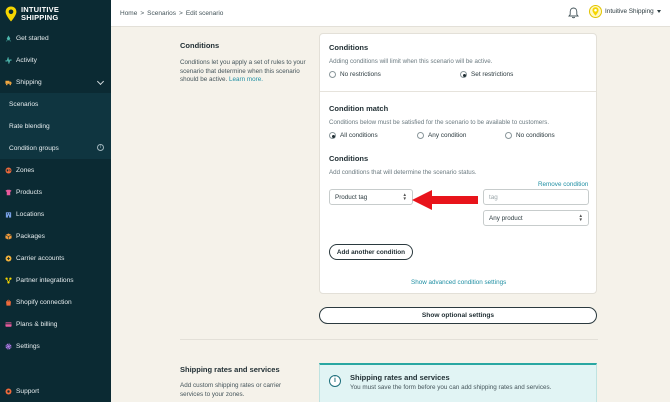 The height and width of the screenshot is (402, 670). Describe the element at coordinates (389, 339) in the screenshot. I see `section-divider` at that location.